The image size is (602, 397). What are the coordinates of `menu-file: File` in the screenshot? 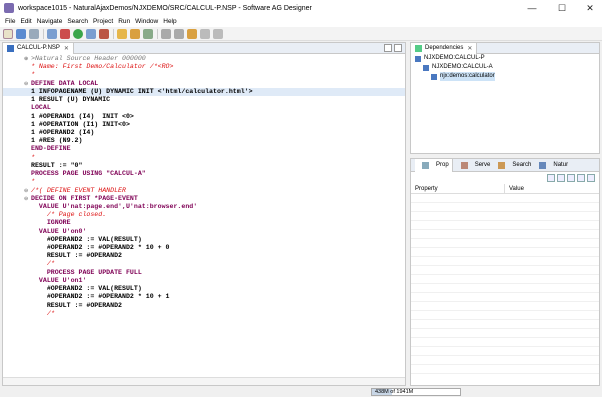 It's located at (10, 21).